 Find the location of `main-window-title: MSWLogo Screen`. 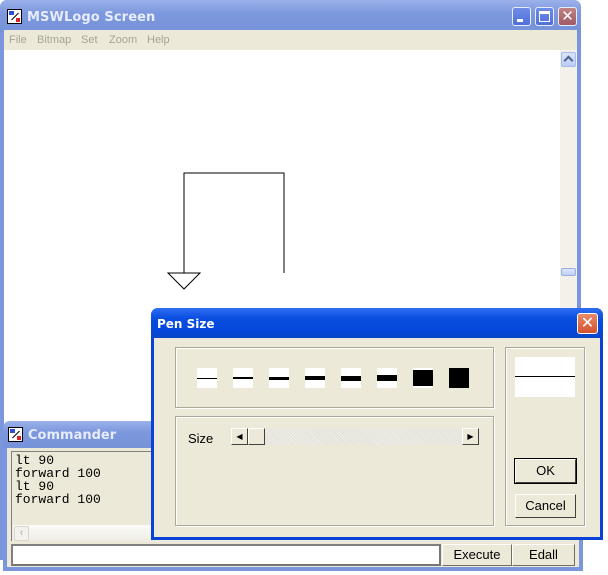

main-window-title: MSWLogo Screen is located at coordinates (91, 17).